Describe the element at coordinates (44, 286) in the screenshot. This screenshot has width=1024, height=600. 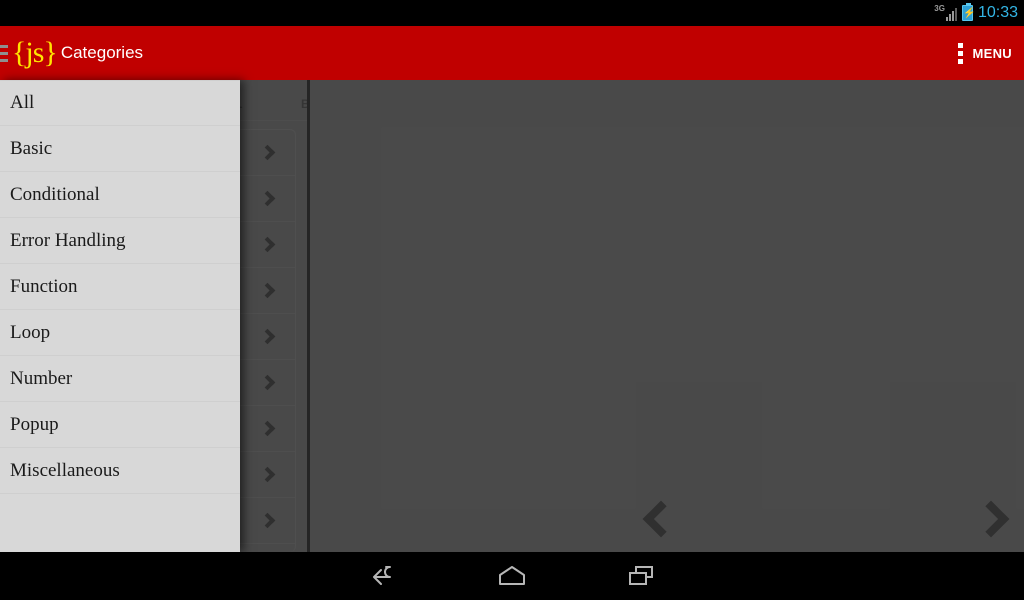
I see `drawer-item-label: Function` at that location.